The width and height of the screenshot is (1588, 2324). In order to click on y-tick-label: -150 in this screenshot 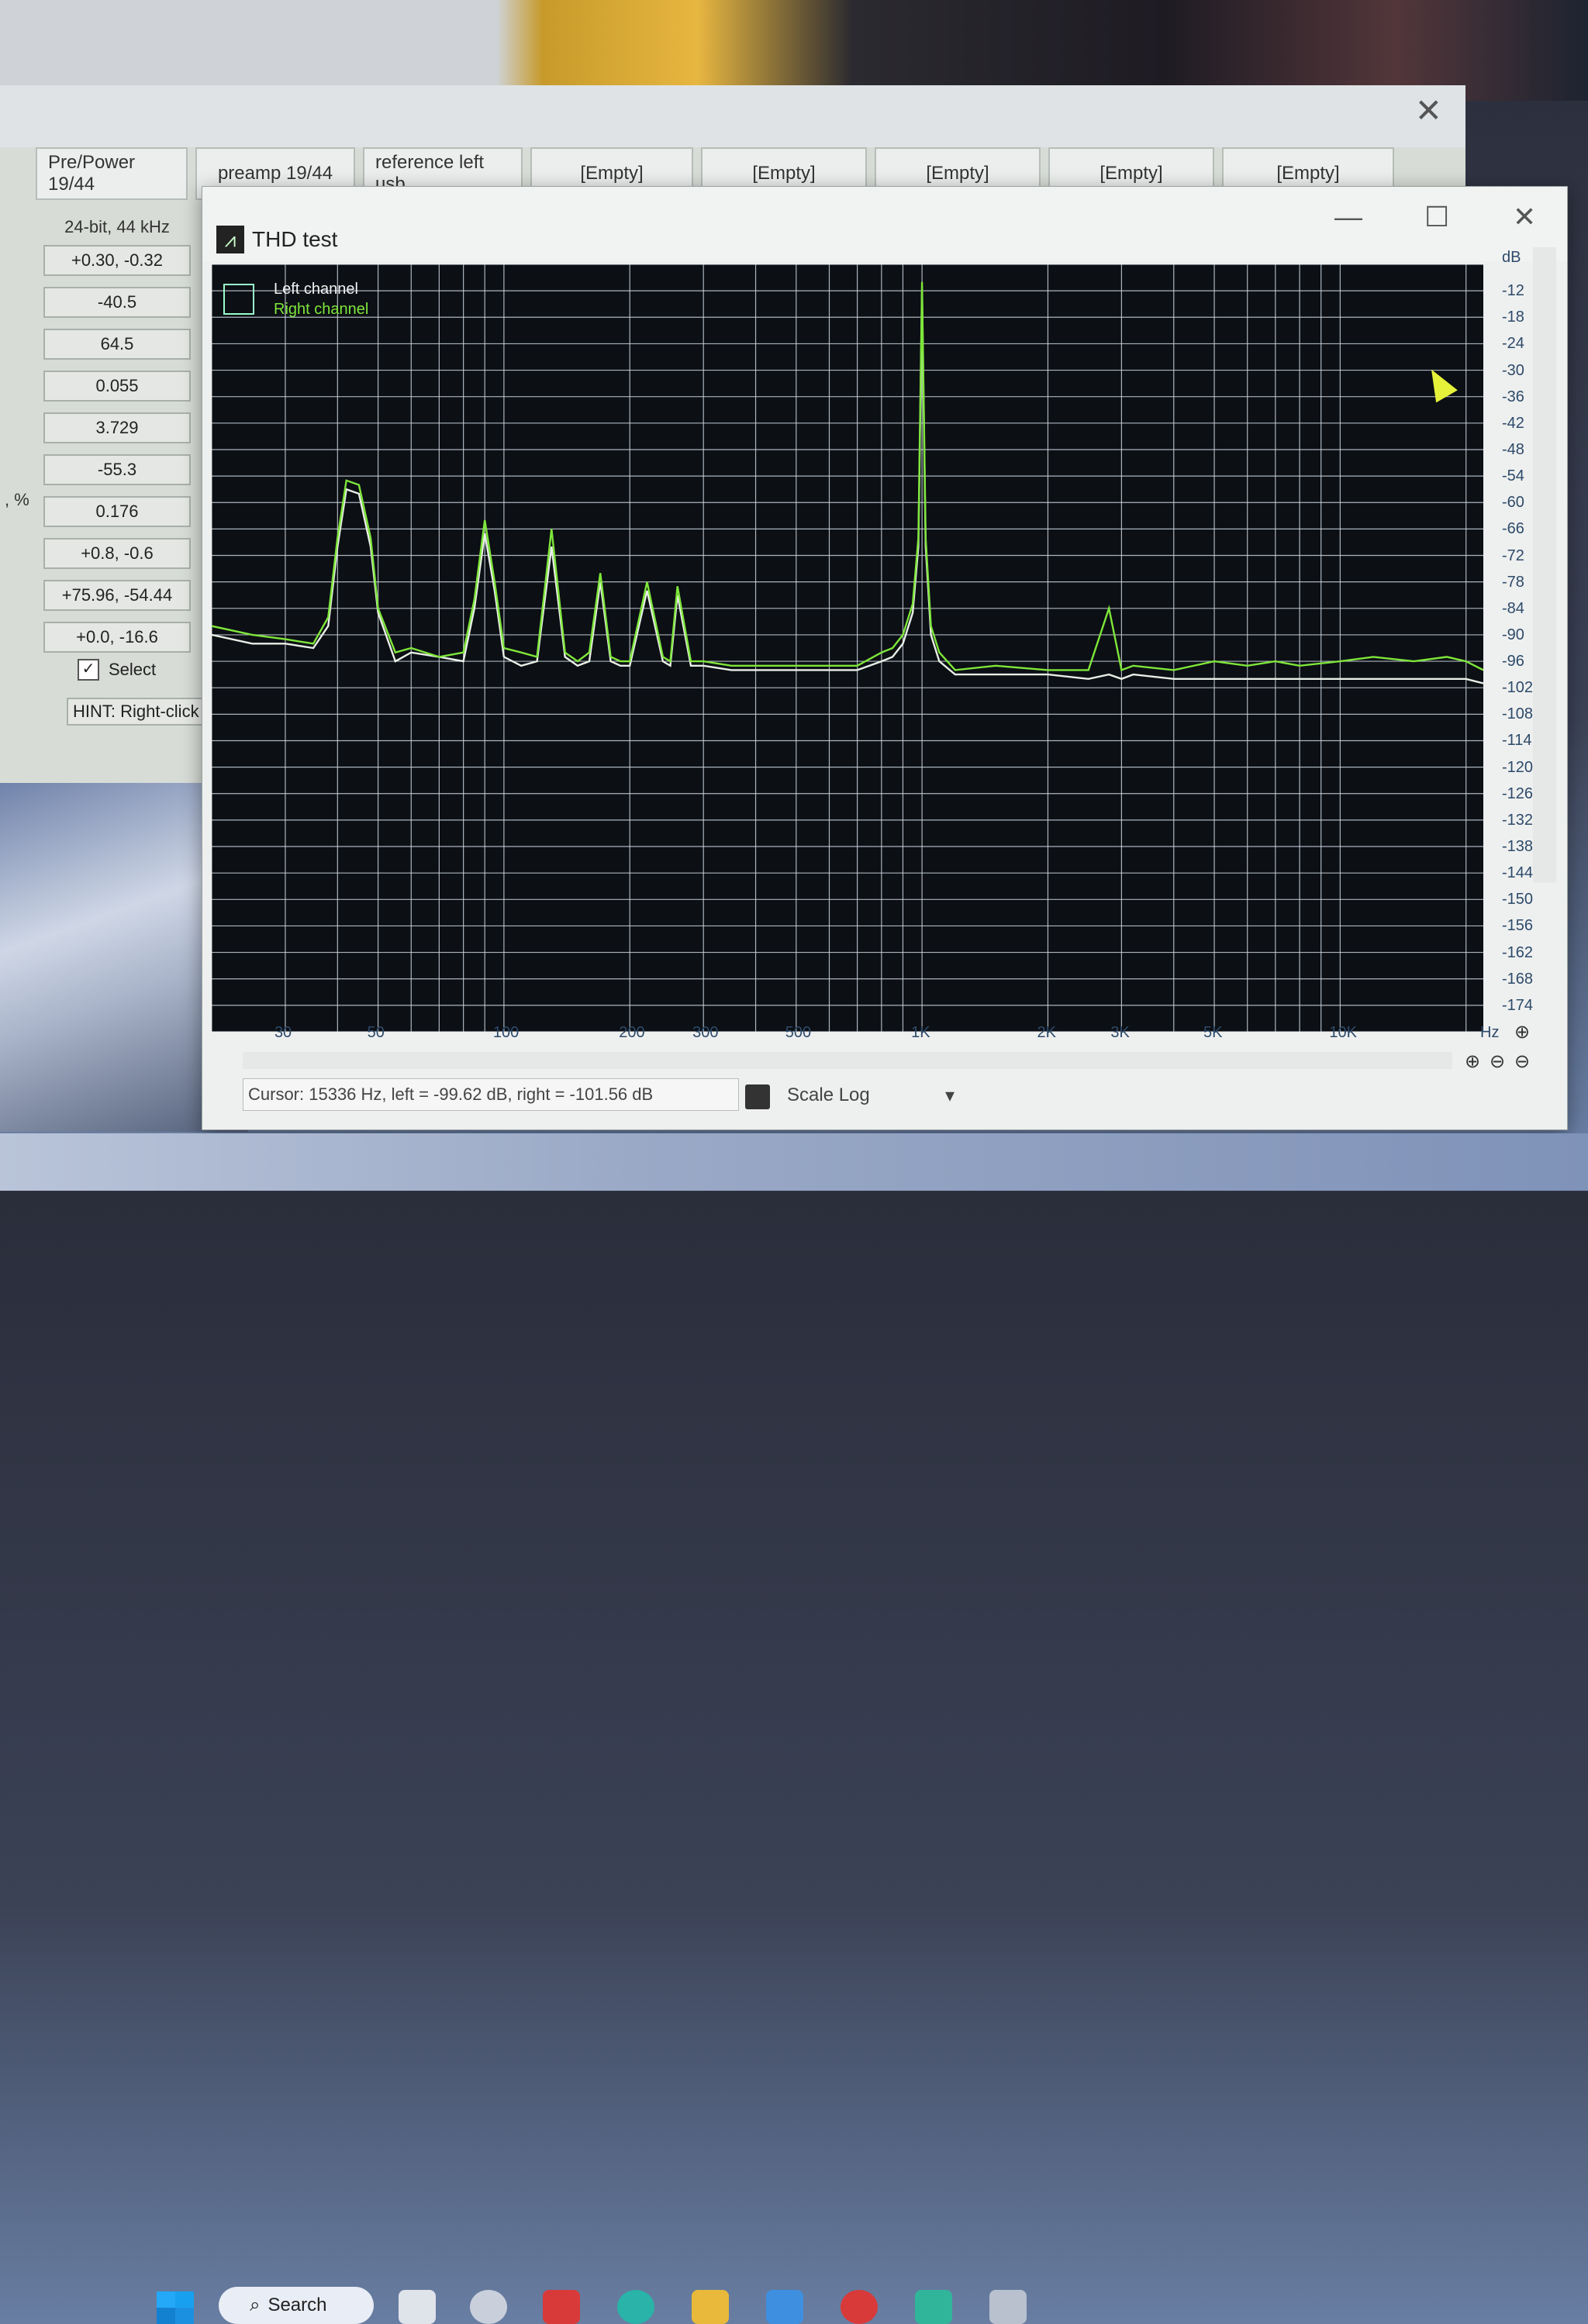, I will do `click(1518, 900)`.